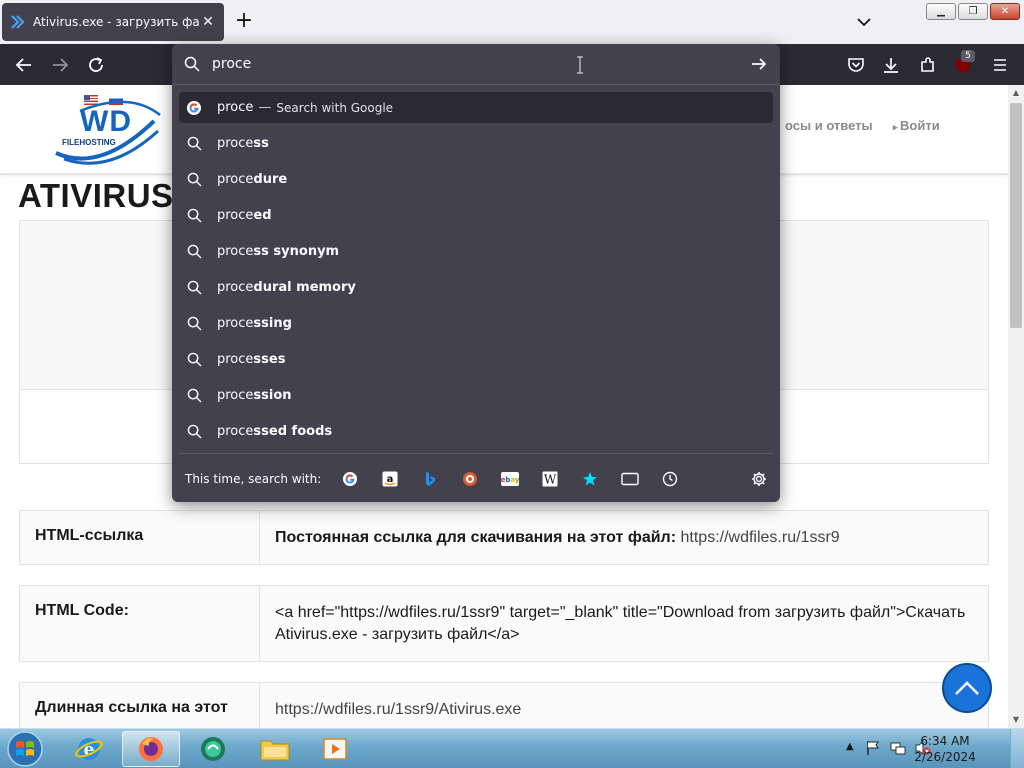  What do you see at coordinates (1017, 748) in the screenshot?
I see `show-desktop-button` at bounding box center [1017, 748].